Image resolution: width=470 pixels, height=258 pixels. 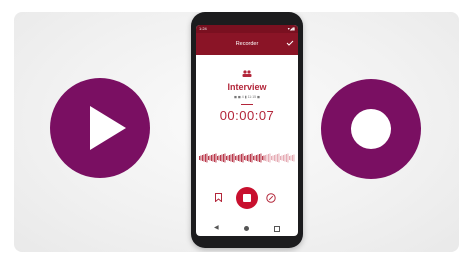 What do you see at coordinates (203, 28) in the screenshot?
I see `status-time: 1:24` at bounding box center [203, 28].